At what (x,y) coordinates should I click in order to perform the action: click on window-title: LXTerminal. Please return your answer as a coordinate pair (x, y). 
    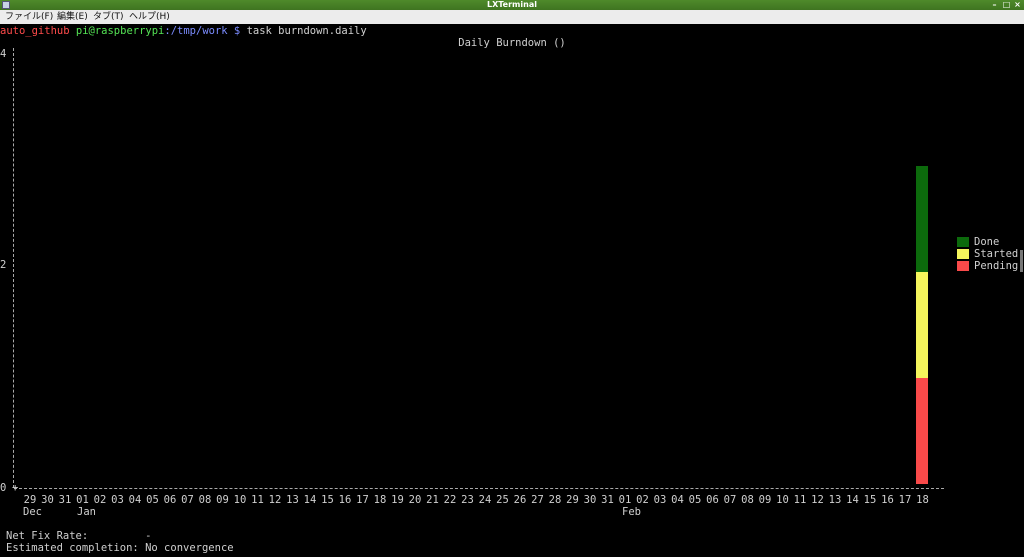
    Looking at the image, I should click on (512, 4).